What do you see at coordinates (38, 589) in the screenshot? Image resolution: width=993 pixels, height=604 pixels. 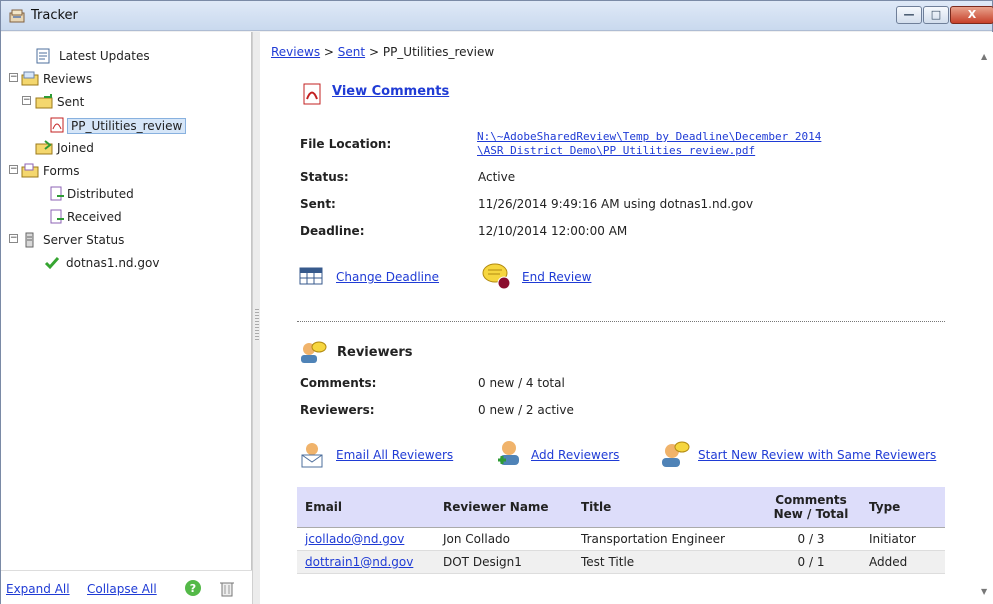 I see `expand-all-link: Expand All` at bounding box center [38, 589].